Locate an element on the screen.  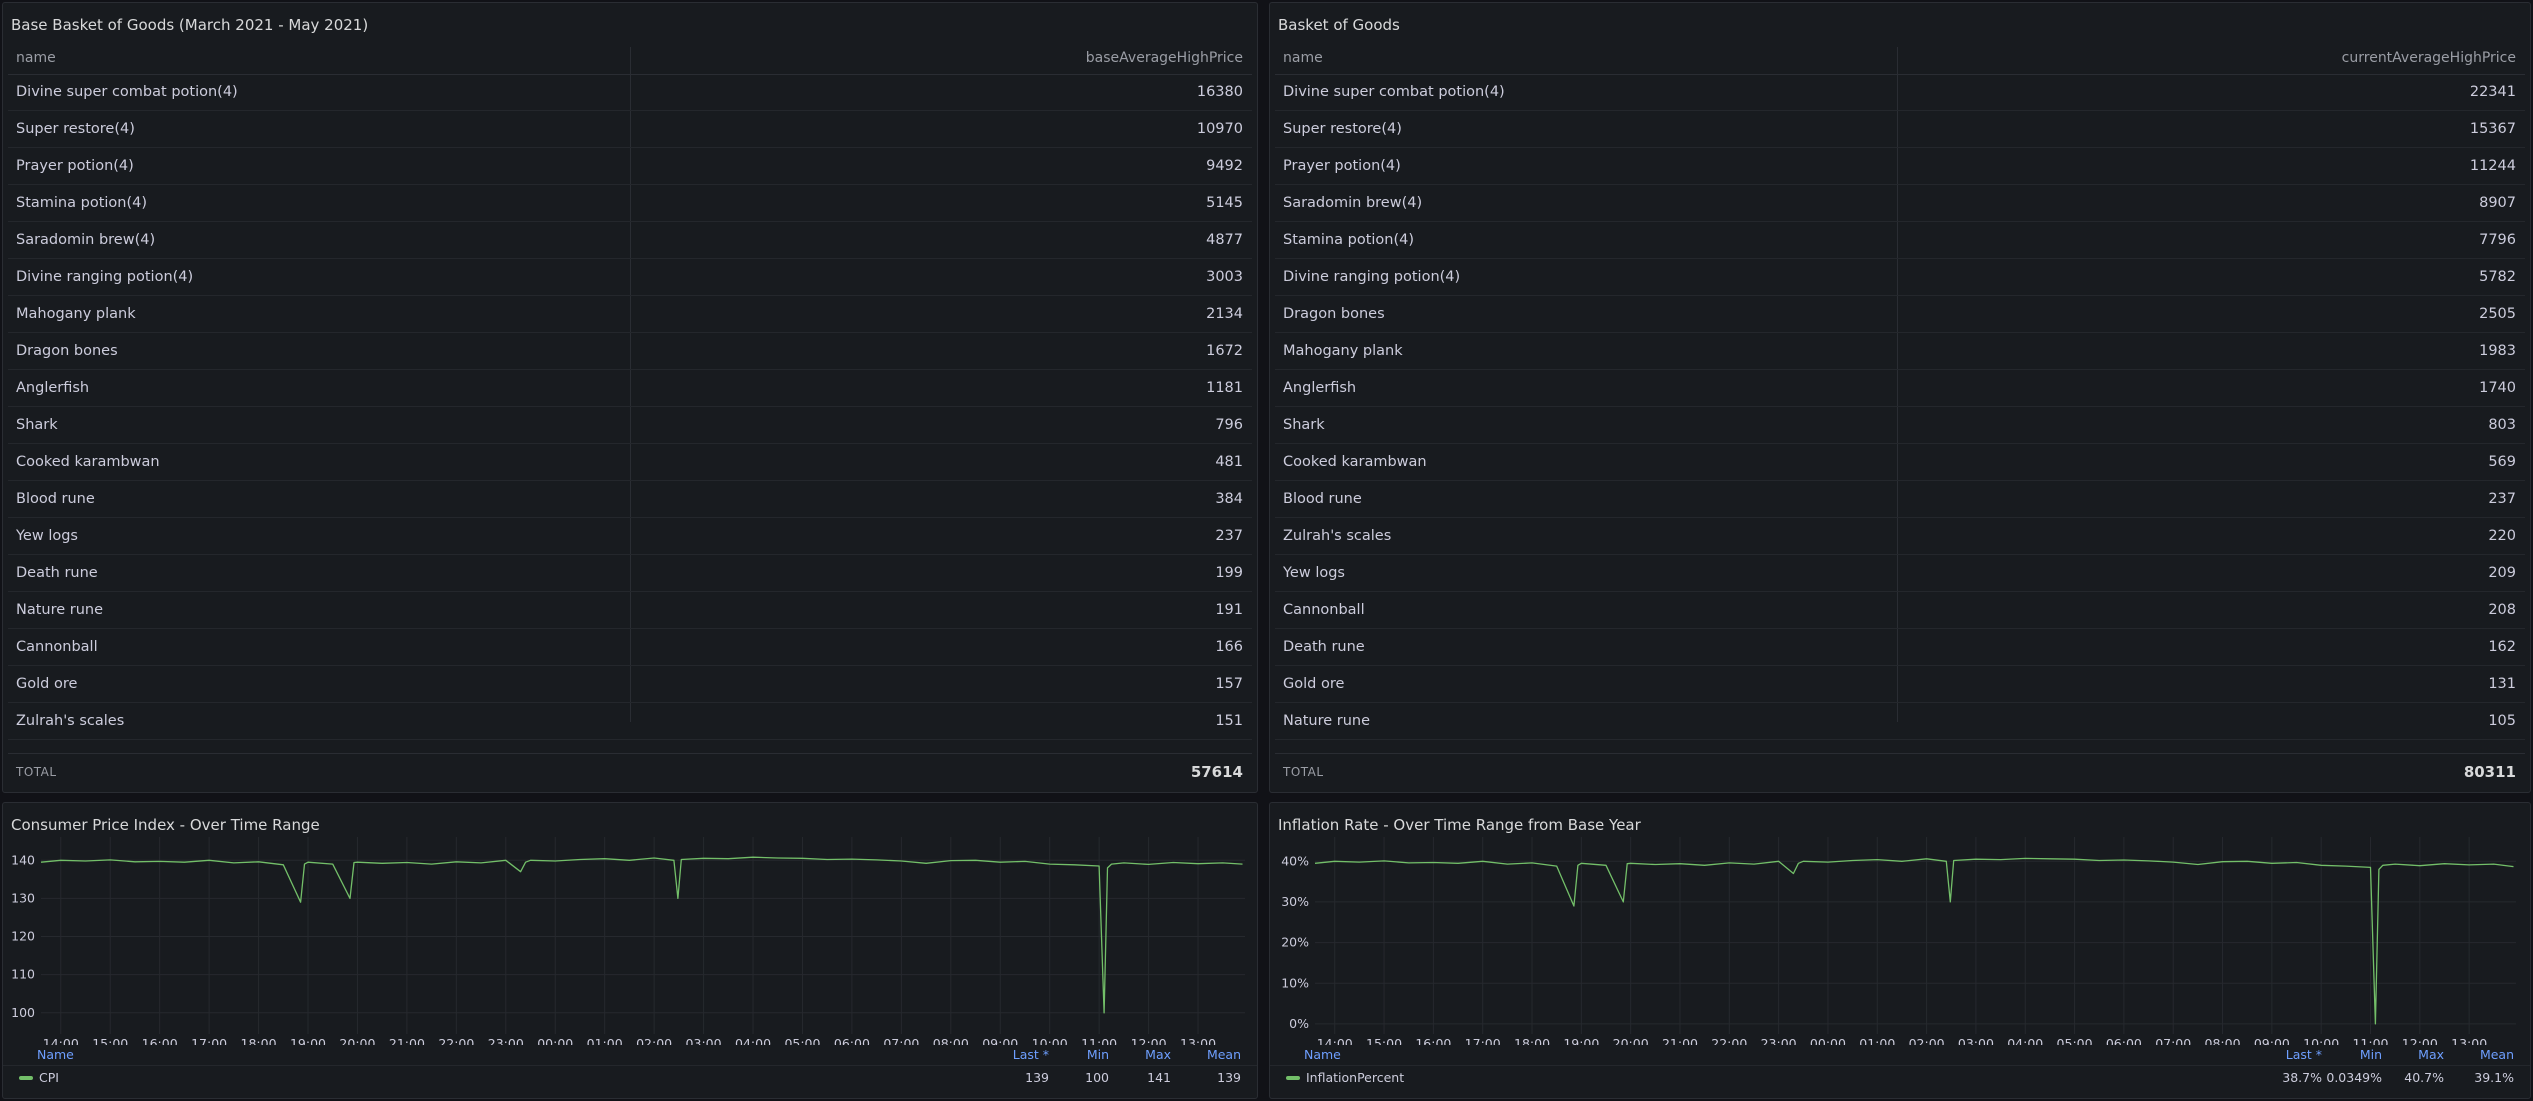
column-header-value: currentAverageHighPrice is located at coordinates (2429, 58).